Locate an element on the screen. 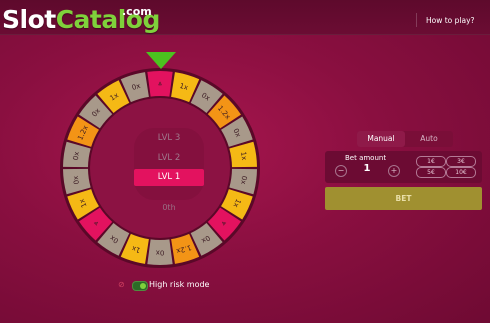 This screenshot has width=490, height=323. bet-amount-value: 1 is located at coordinates (367, 168).